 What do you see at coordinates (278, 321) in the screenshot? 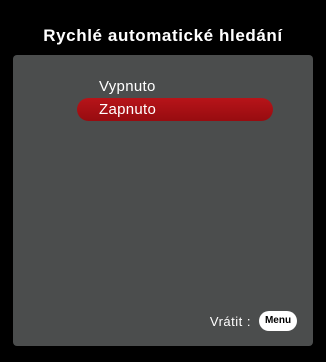
I see `menu-key-icon: Menu` at bounding box center [278, 321].